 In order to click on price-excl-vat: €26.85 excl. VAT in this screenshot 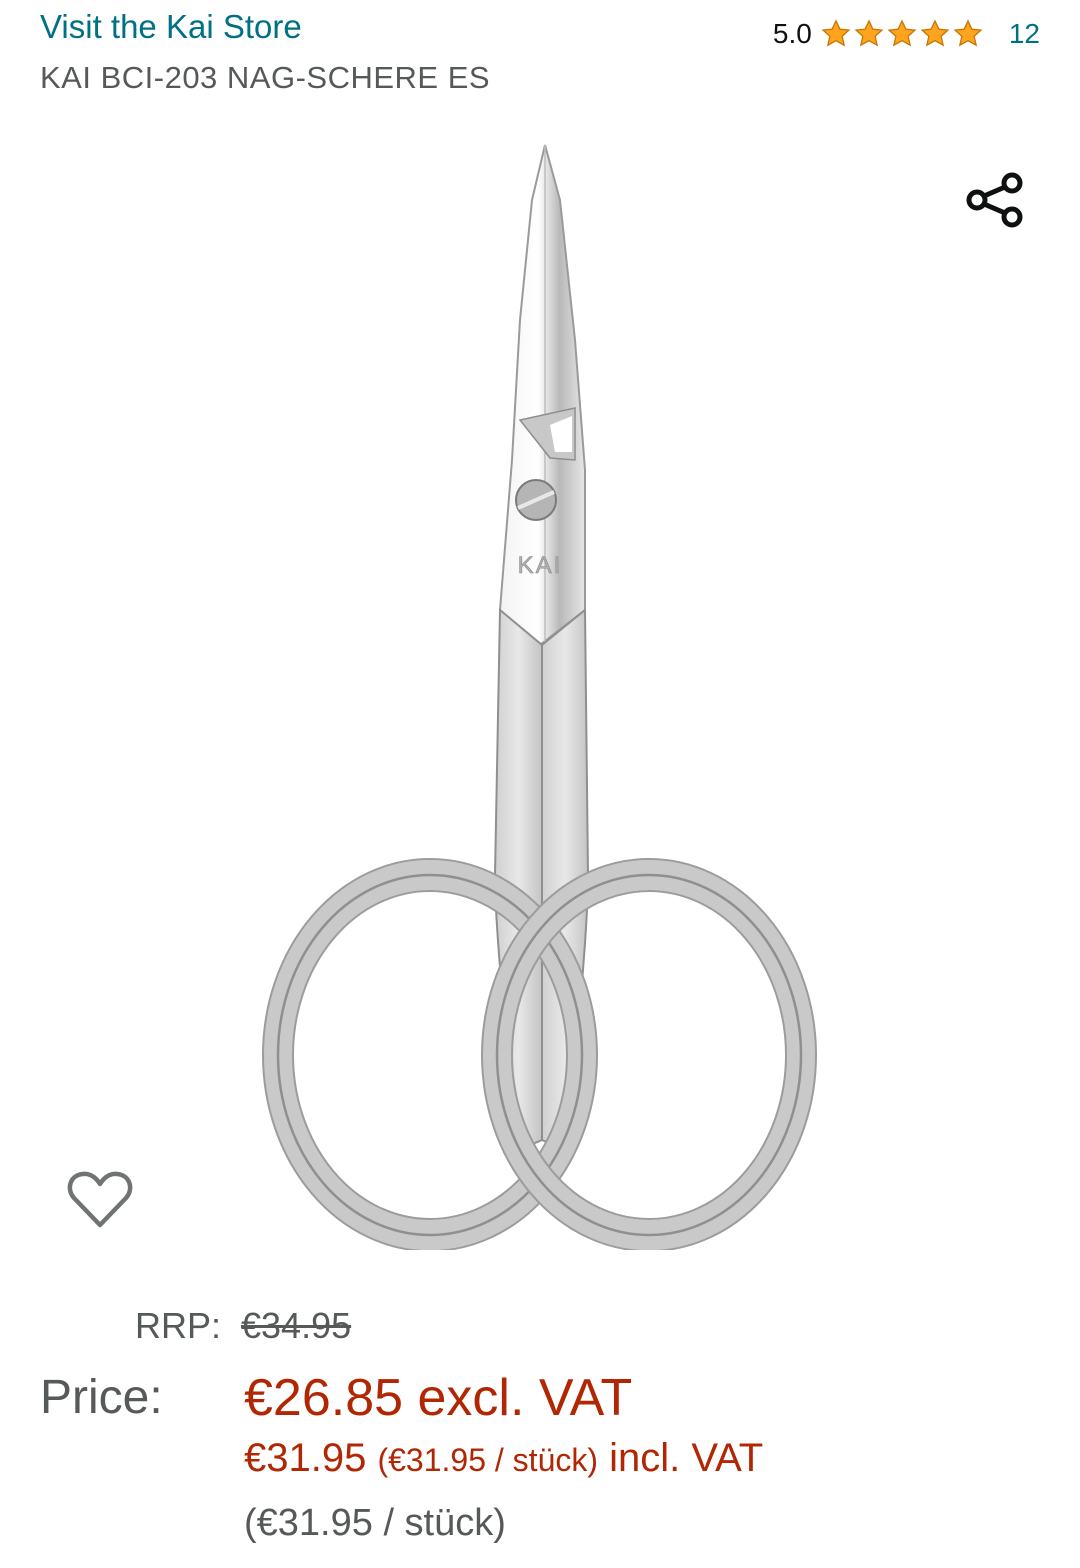, I will do `click(438, 1398)`.